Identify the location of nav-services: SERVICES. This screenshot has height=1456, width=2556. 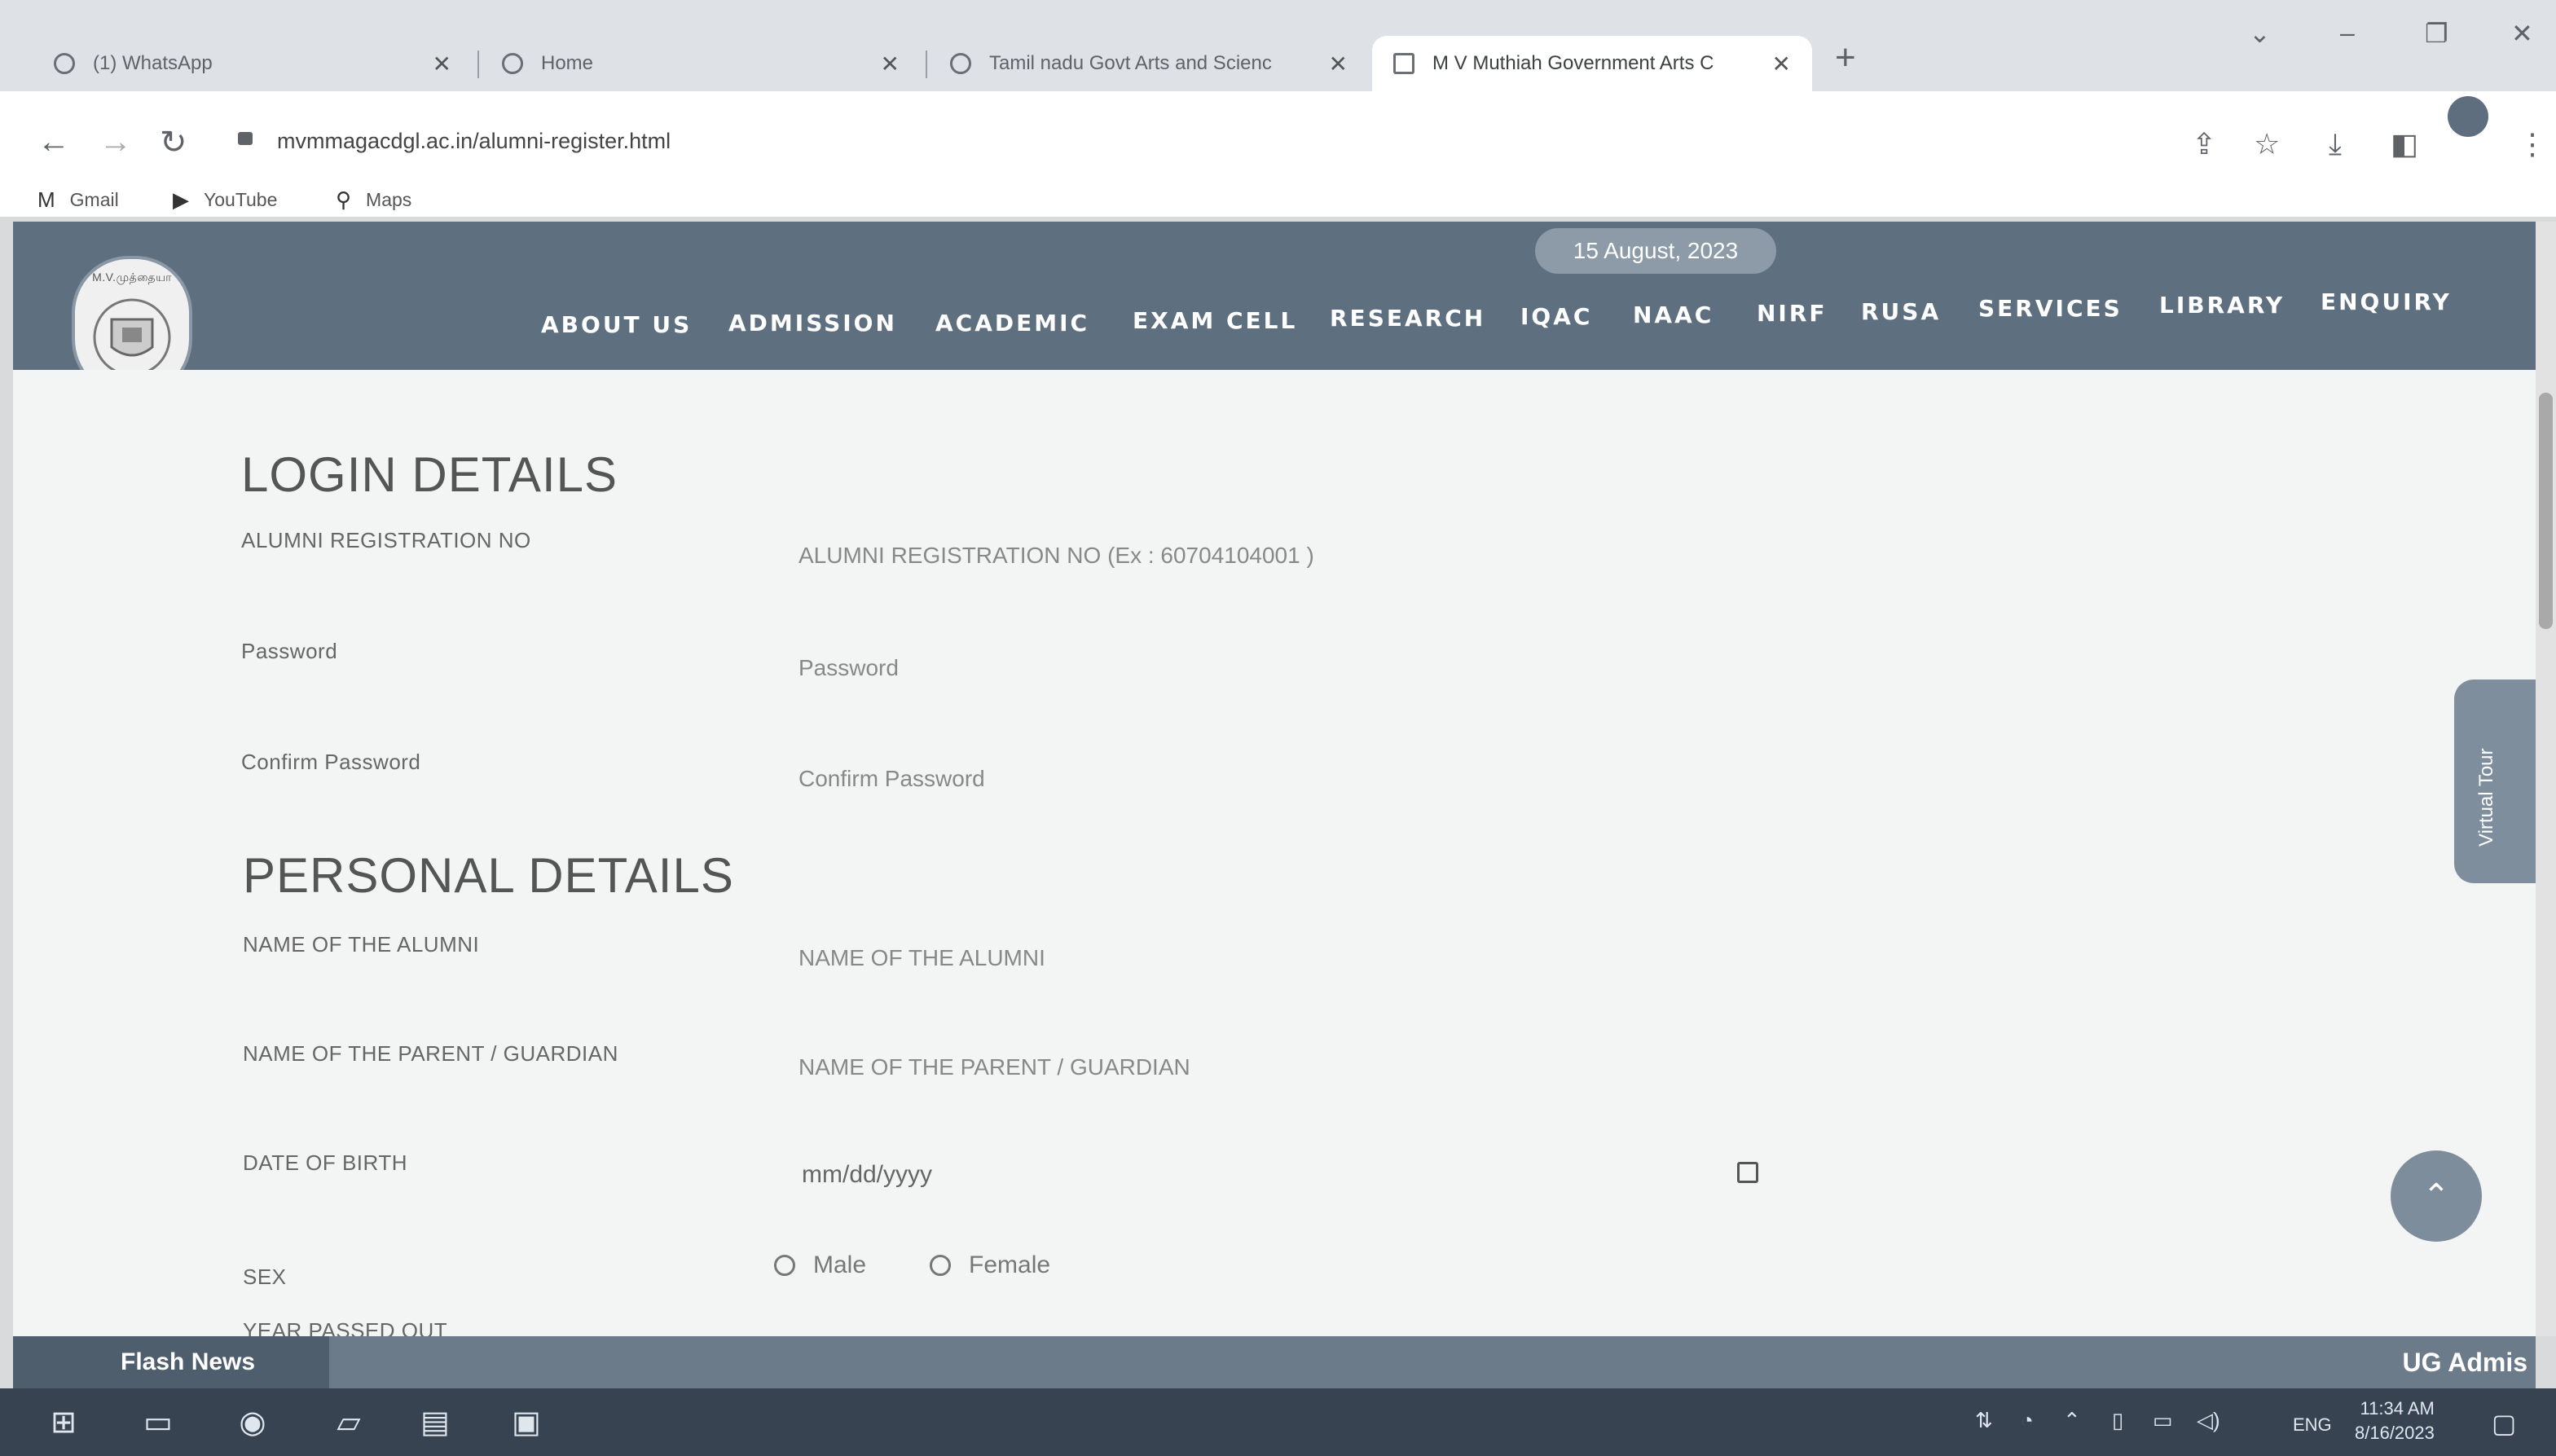
(2050, 308).